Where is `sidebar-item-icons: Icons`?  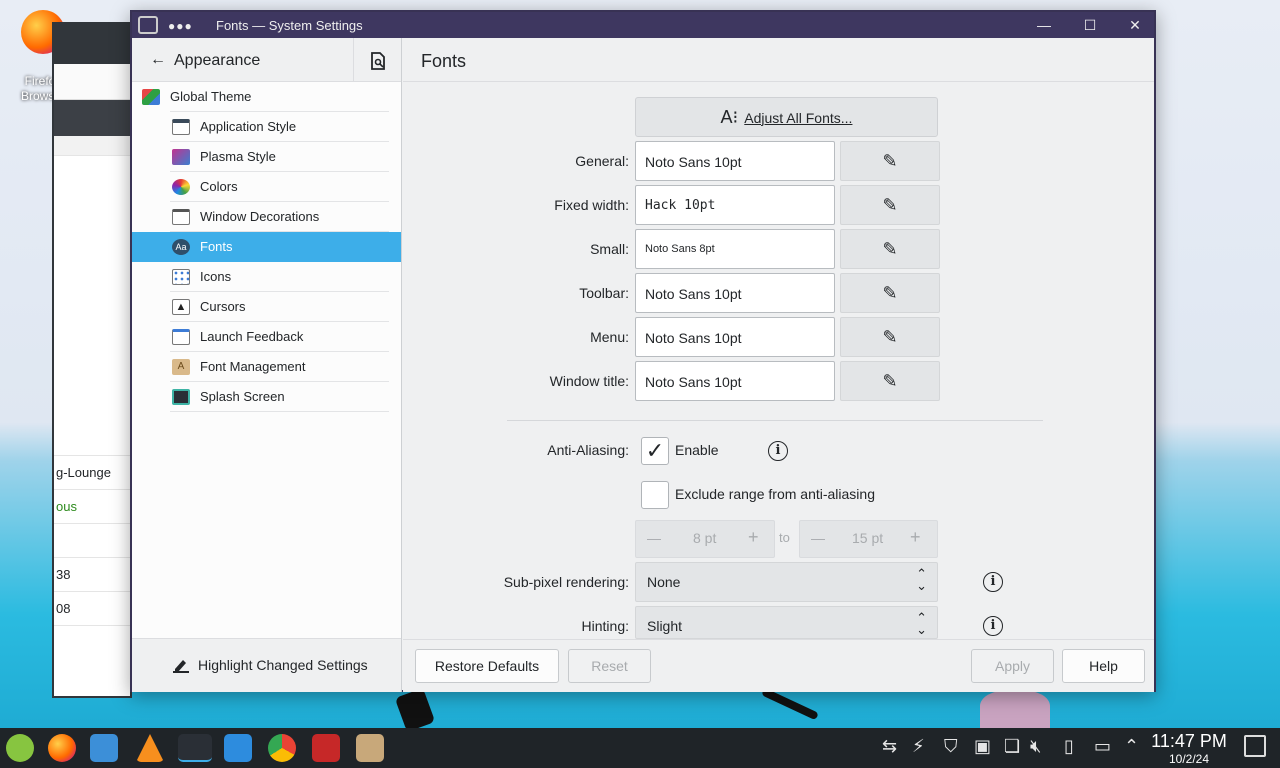 sidebar-item-icons: Icons is located at coordinates (266, 277).